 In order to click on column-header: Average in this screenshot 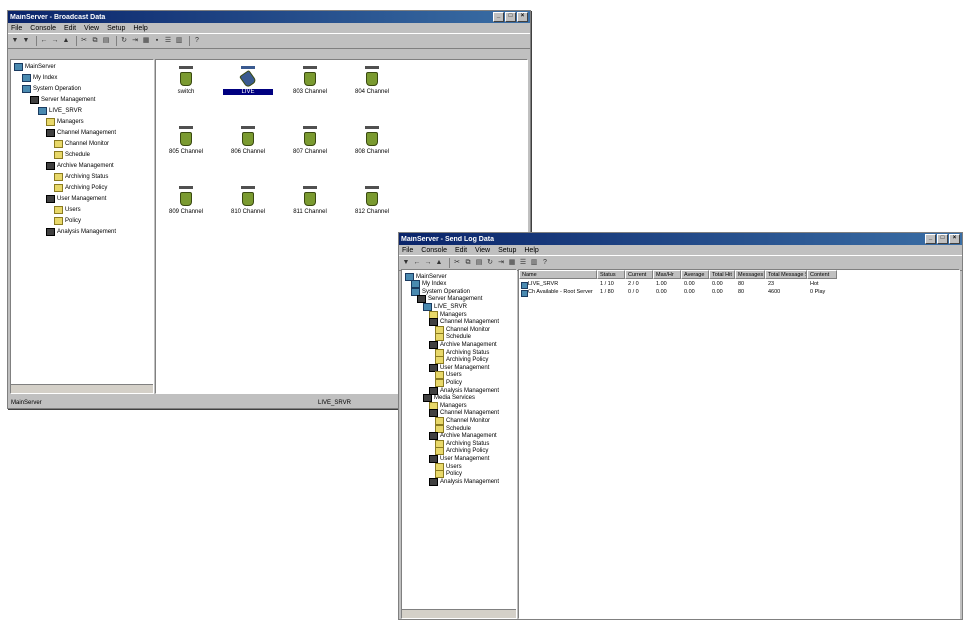, I will do `click(695, 274)`.